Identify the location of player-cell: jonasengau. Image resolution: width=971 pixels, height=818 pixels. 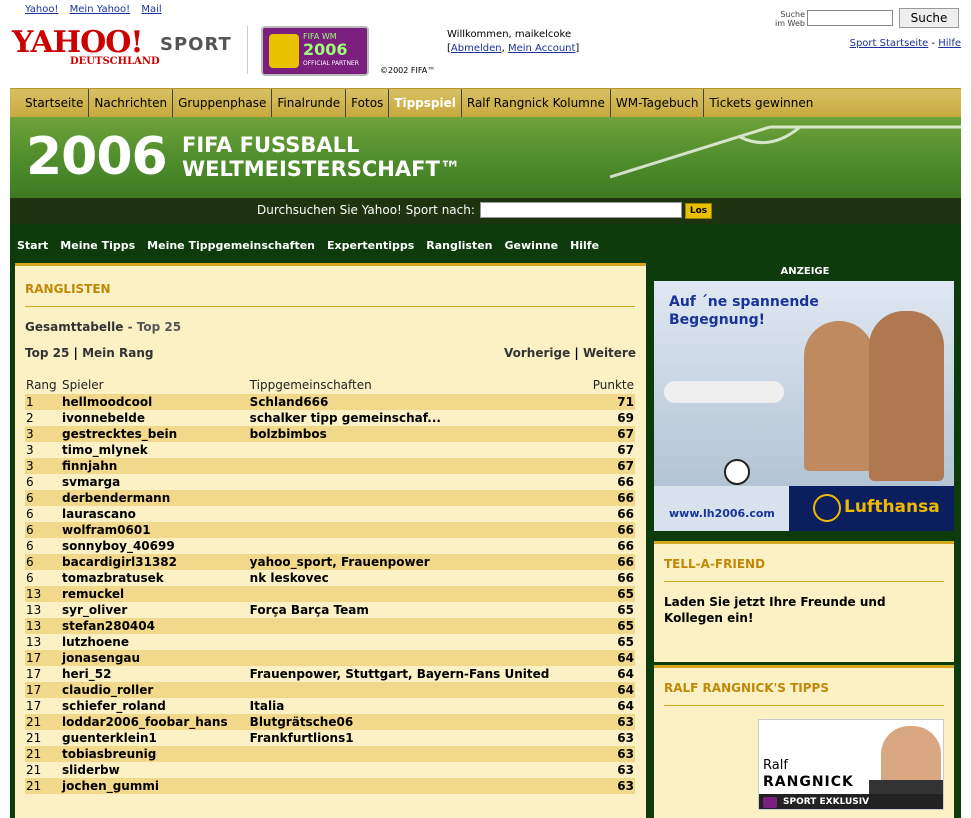
(155, 658).